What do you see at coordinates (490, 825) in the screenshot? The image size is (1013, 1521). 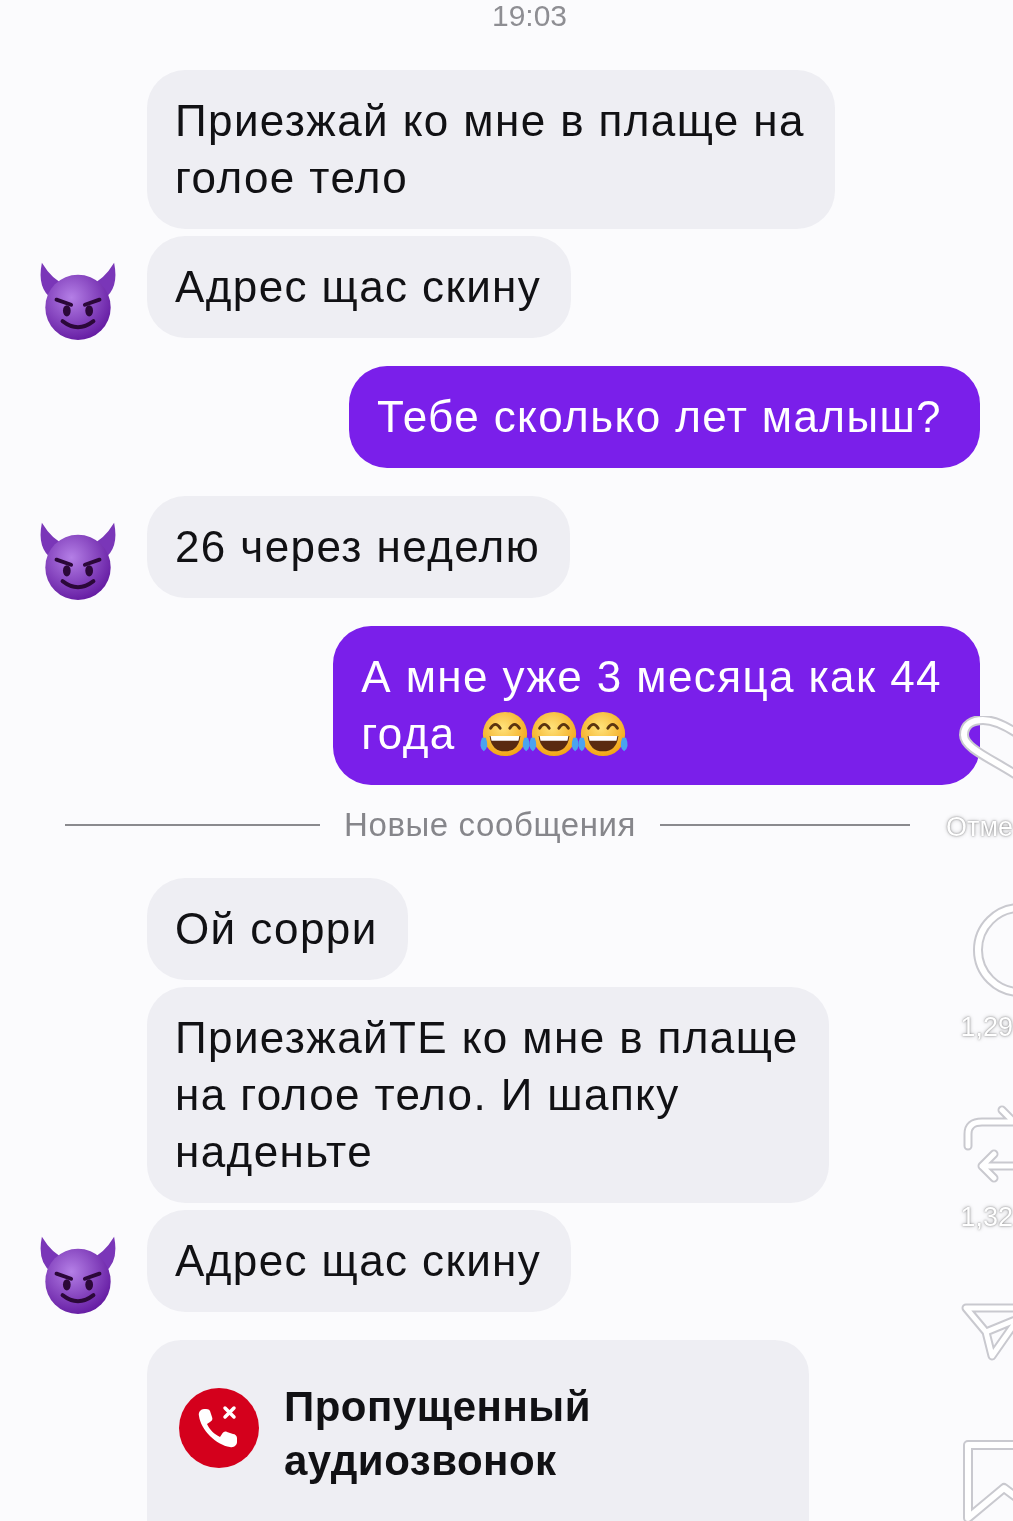 I see `new-messages-label: Новые сообщения` at bounding box center [490, 825].